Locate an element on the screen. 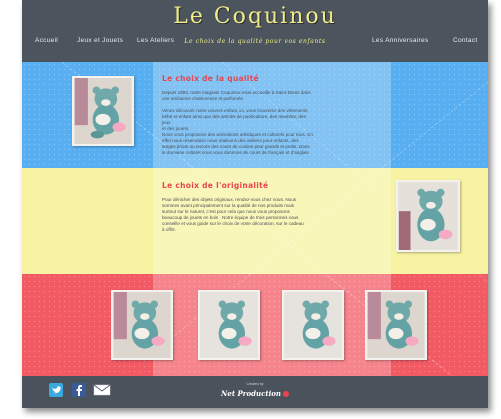  section-title-originality: Le choix de l'originalité is located at coordinates (215, 185).